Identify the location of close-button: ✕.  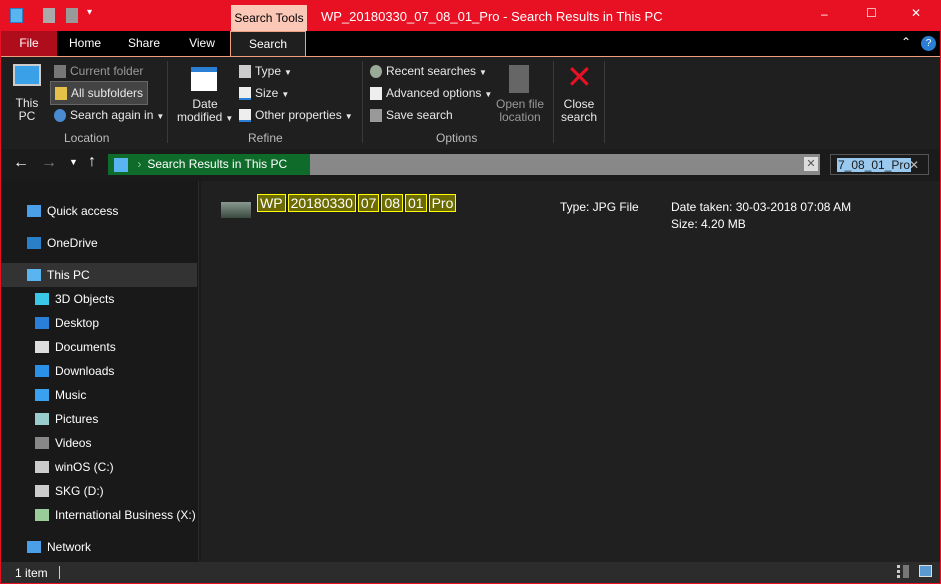
(916, 13).